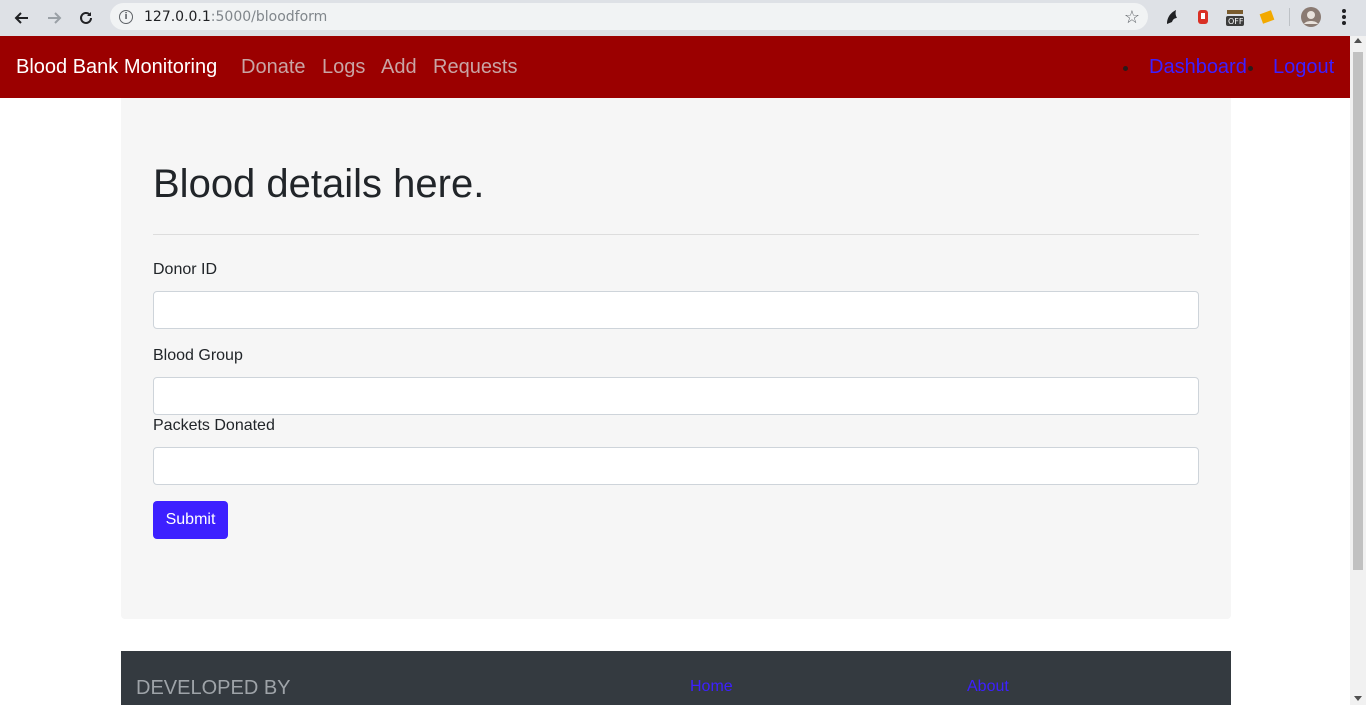  Describe the element at coordinates (676, 234) in the screenshot. I see `divider` at that location.